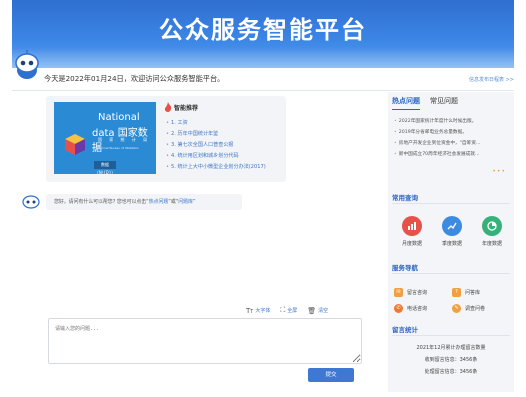  I want to click on common-query-grid: 月度数据 季度数据 年度数据, so click(452, 231).